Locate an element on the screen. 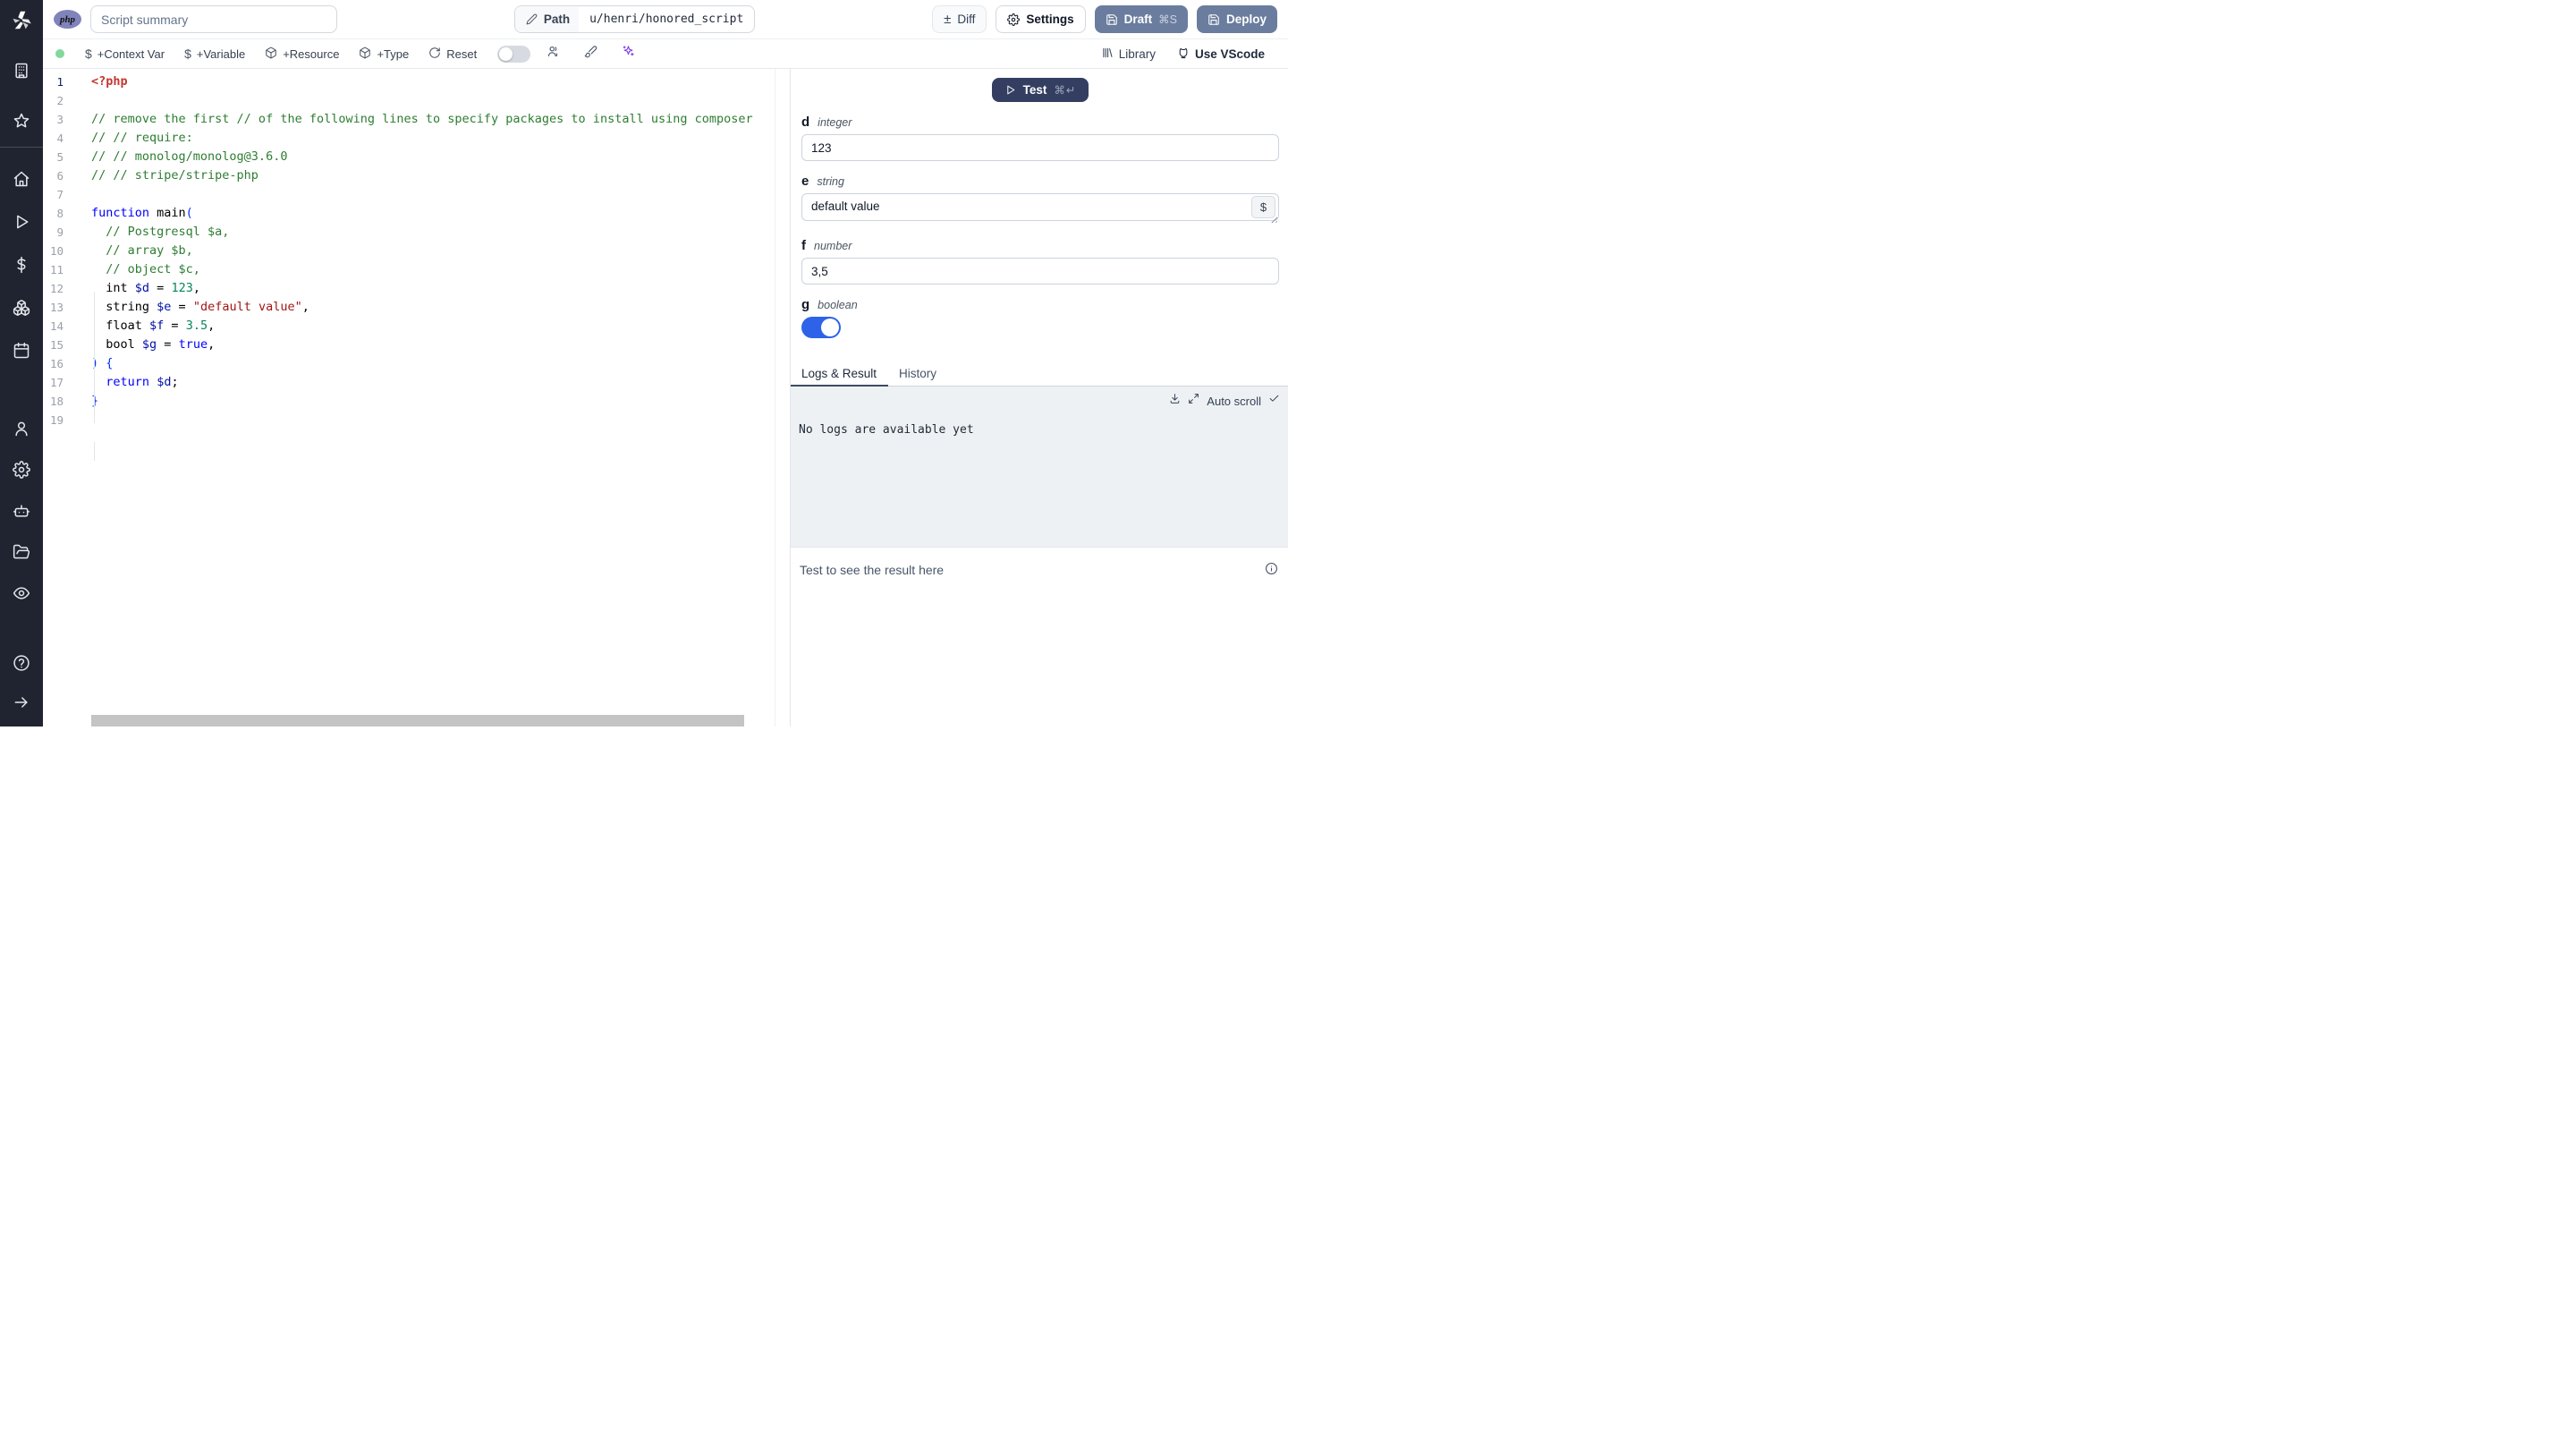 Image resolution: width=2576 pixels, height=1453 pixels. sidebar-user-icon is located at coordinates (21, 428).